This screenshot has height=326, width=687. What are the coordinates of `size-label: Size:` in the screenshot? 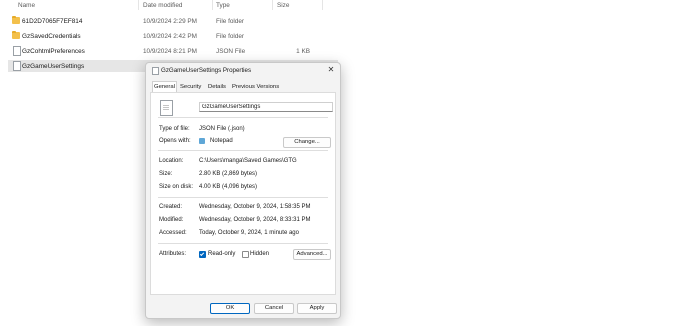 It's located at (166, 174).